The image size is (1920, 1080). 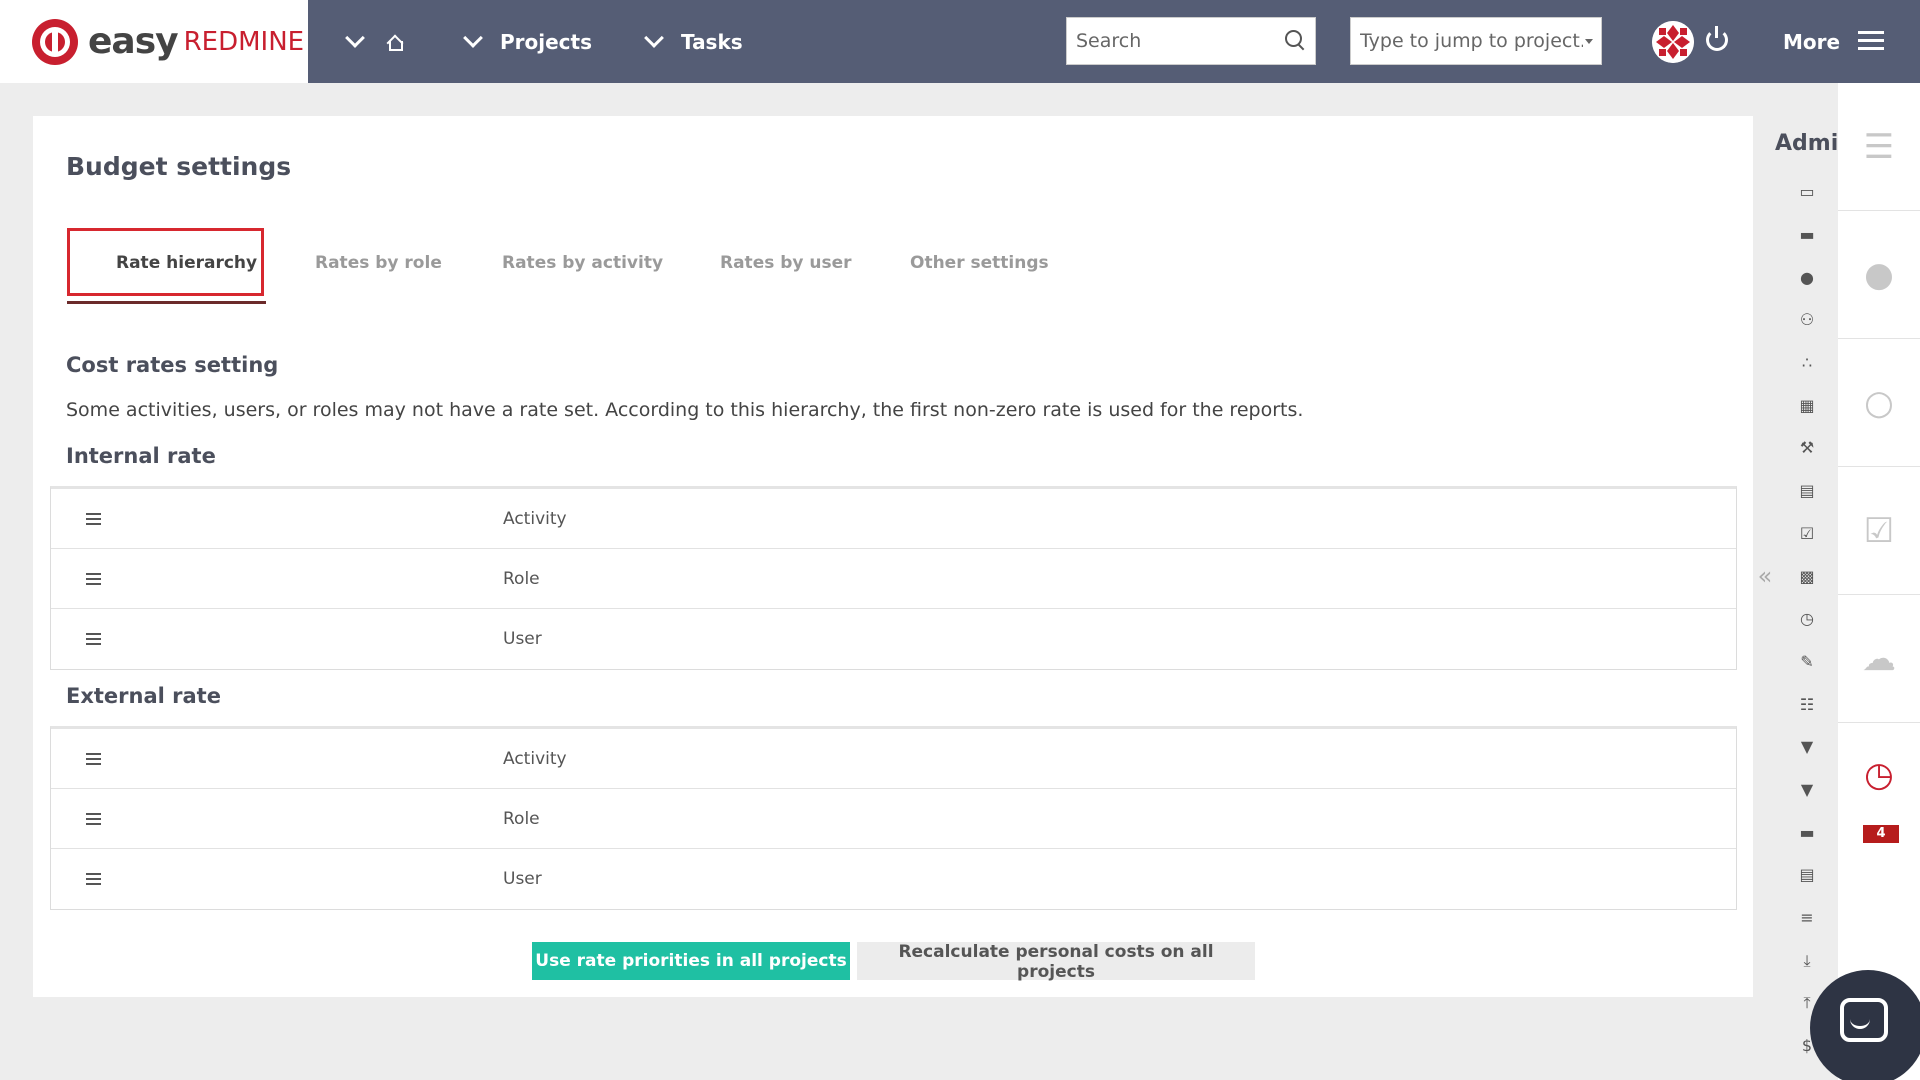 What do you see at coordinates (1807, 491) in the screenshot?
I see `clipboard-icon: ▤` at bounding box center [1807, 491].